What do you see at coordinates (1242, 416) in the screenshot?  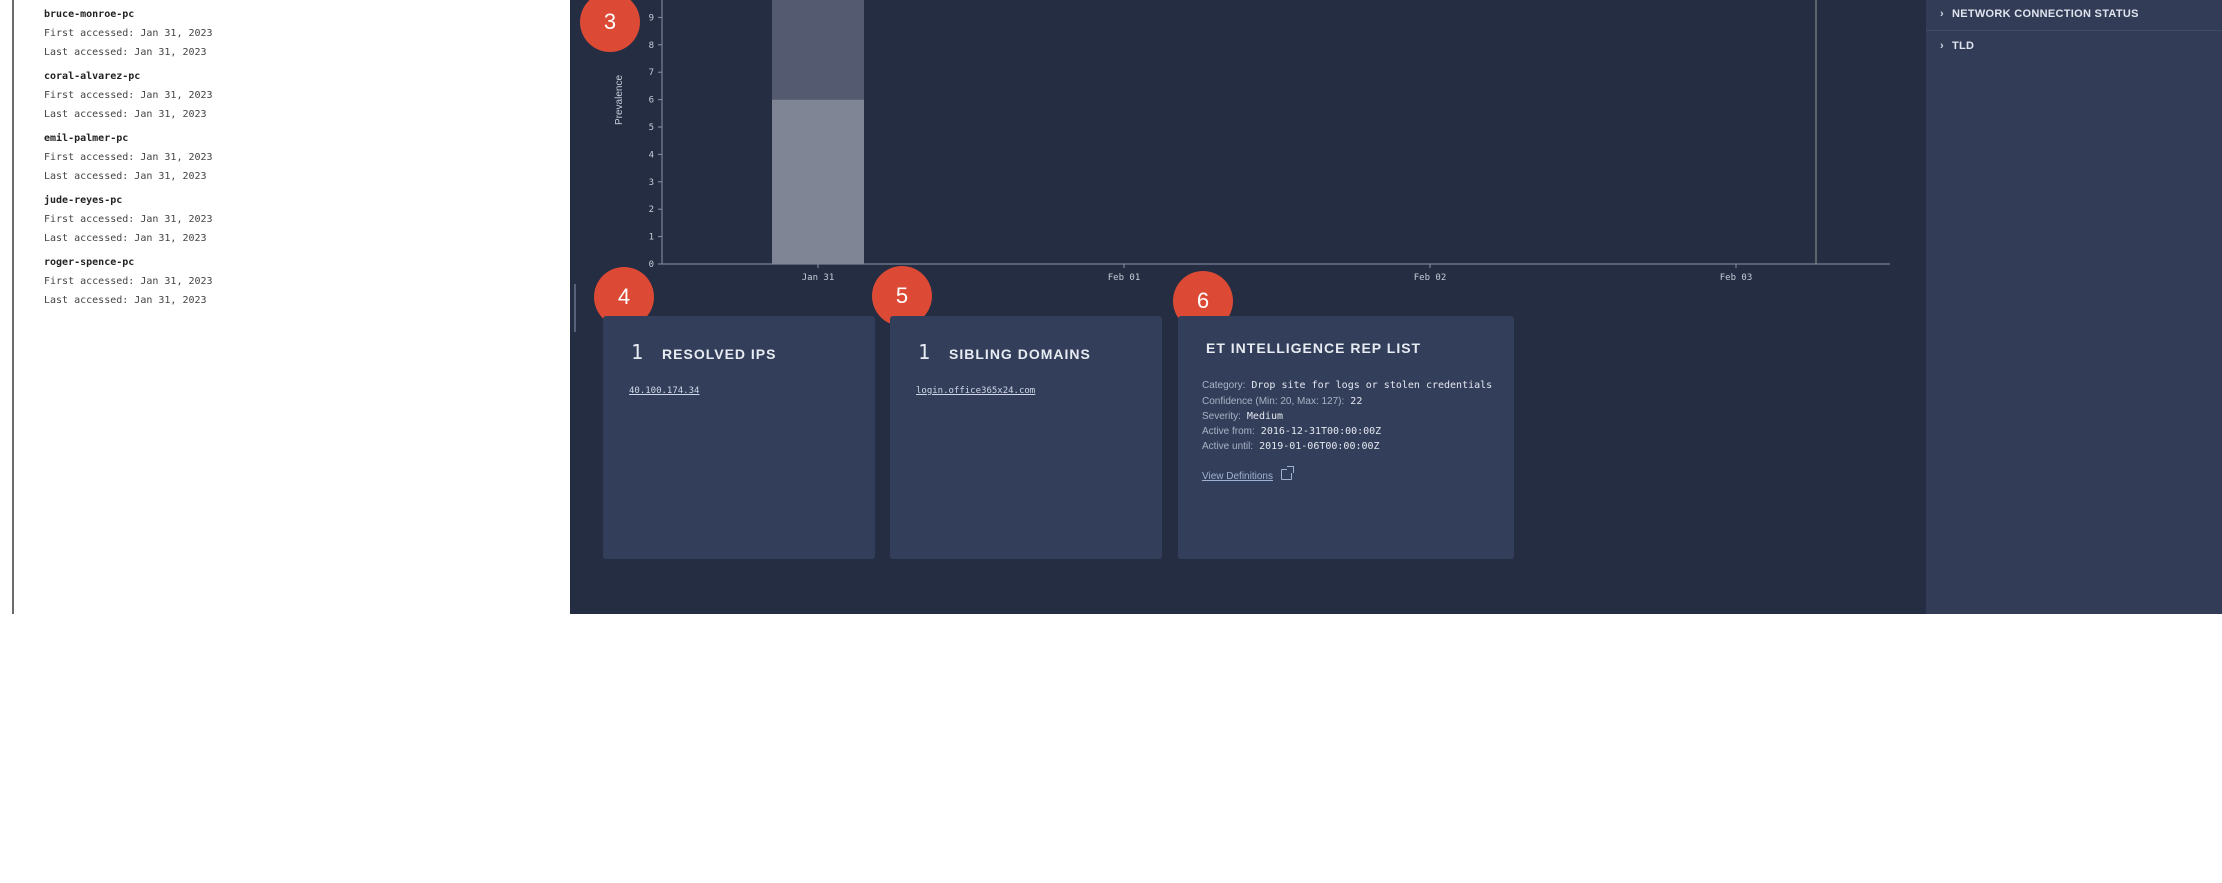 I see `rep-severity: Severity: Medium` at bounding box center [1242, 416].